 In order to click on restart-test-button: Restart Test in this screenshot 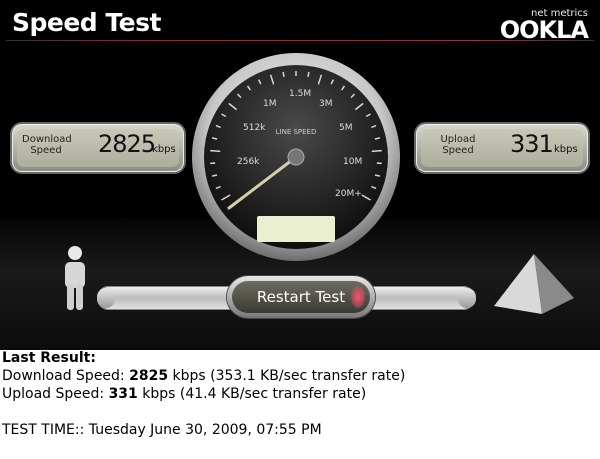, I will do `click(301, 297)`.